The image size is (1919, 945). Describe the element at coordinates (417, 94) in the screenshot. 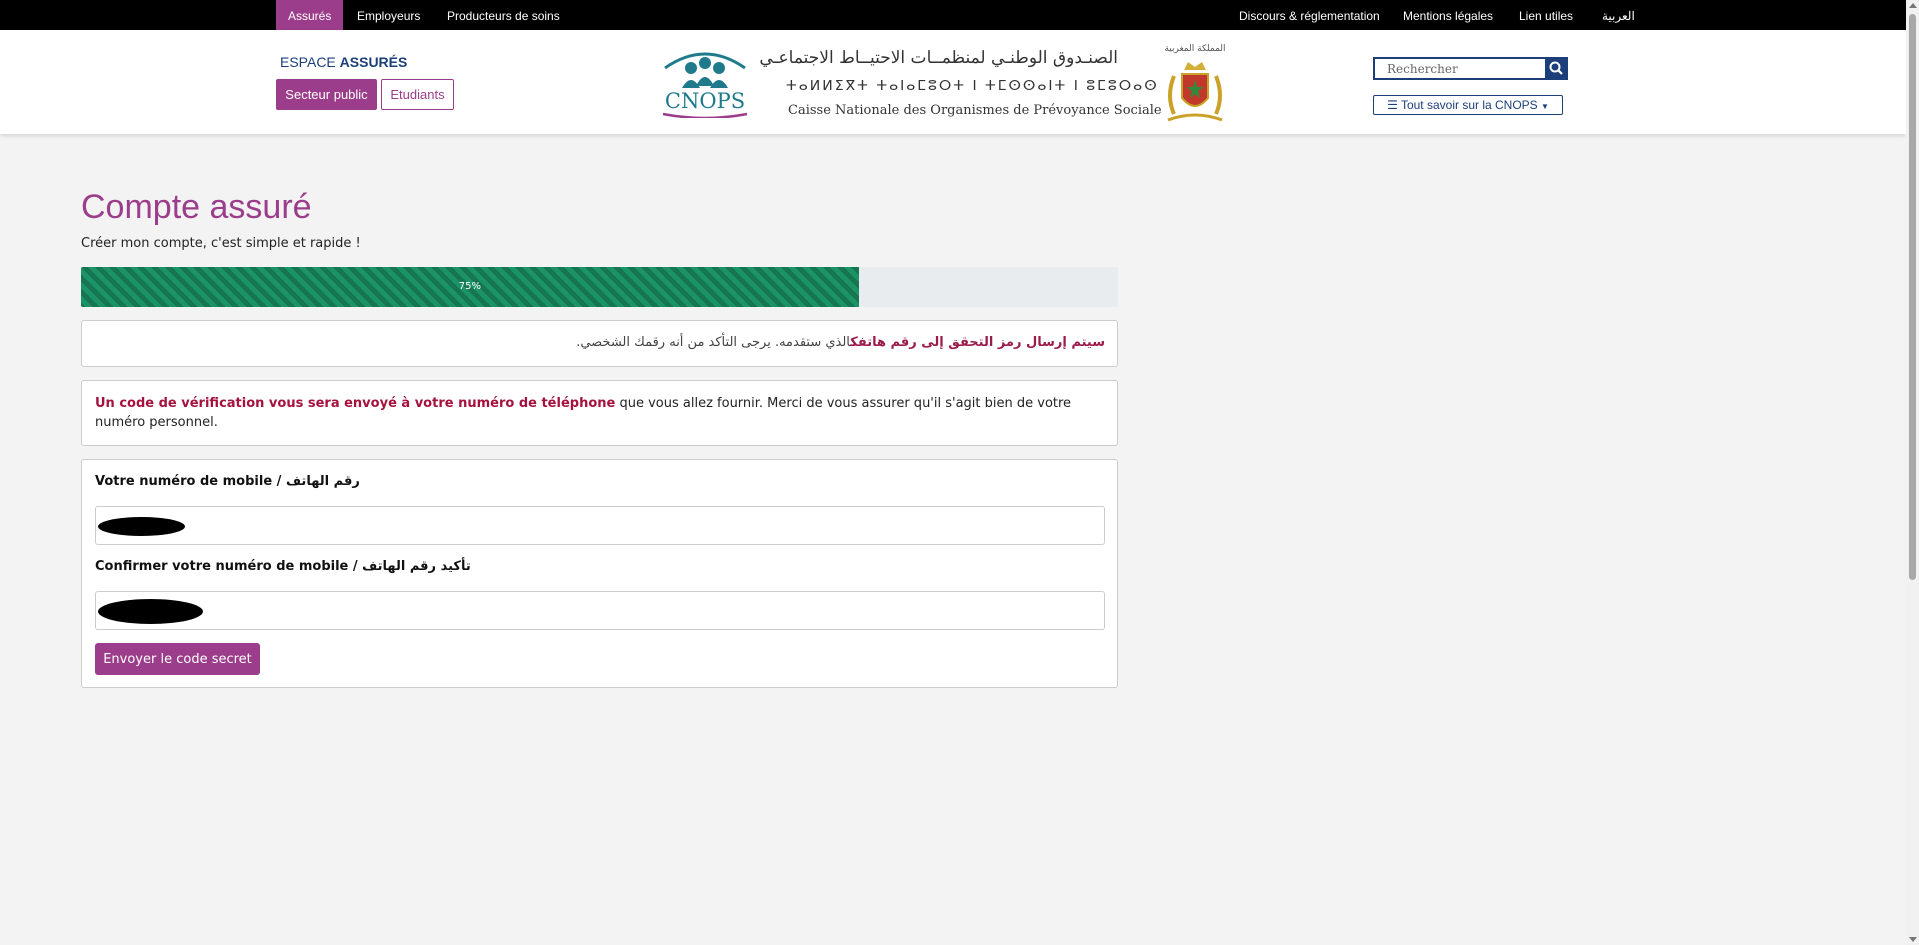

I see `etudiants-button: Etudiants` at that location.